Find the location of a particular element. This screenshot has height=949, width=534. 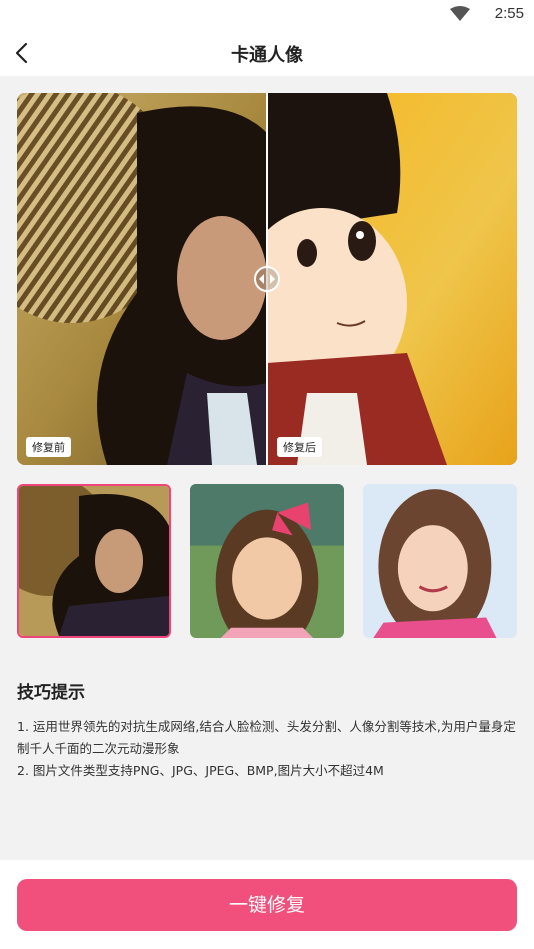

bottom-bar: 一键修复 is located at coordinates (267, 904).